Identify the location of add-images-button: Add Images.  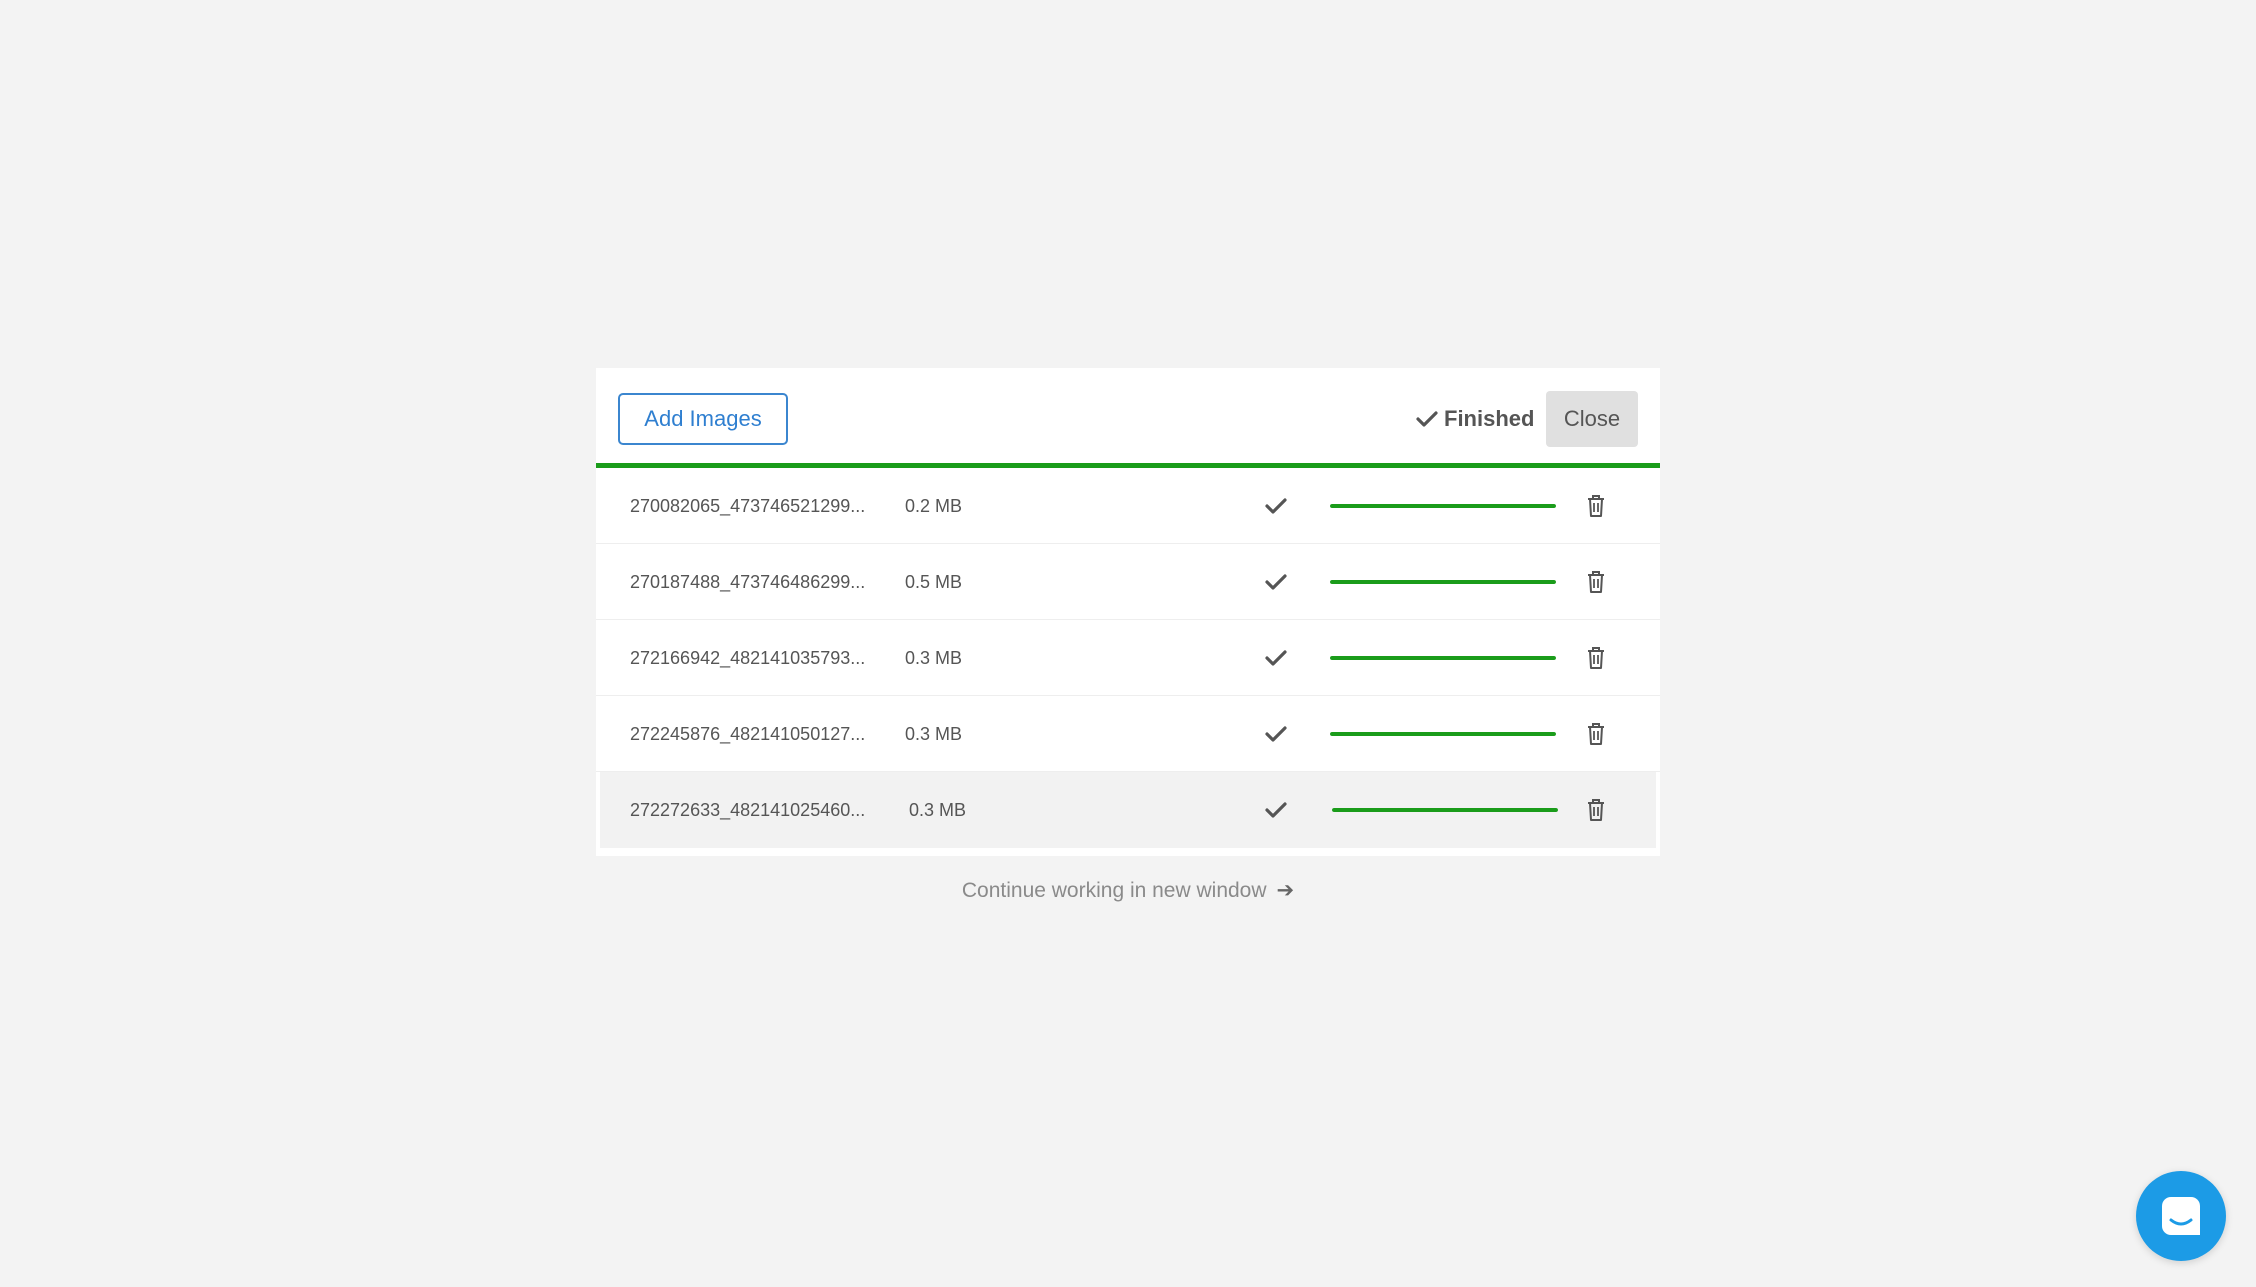
(703, 419).